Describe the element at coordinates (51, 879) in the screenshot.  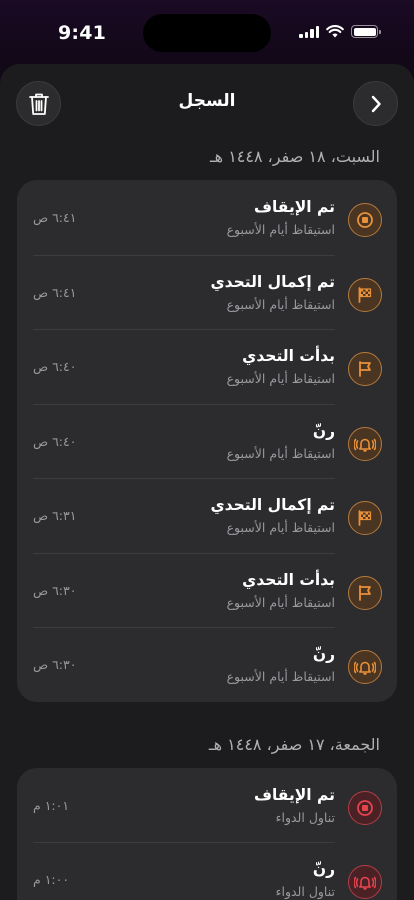
I see `row-time: ١:٠٠ م` at that location.